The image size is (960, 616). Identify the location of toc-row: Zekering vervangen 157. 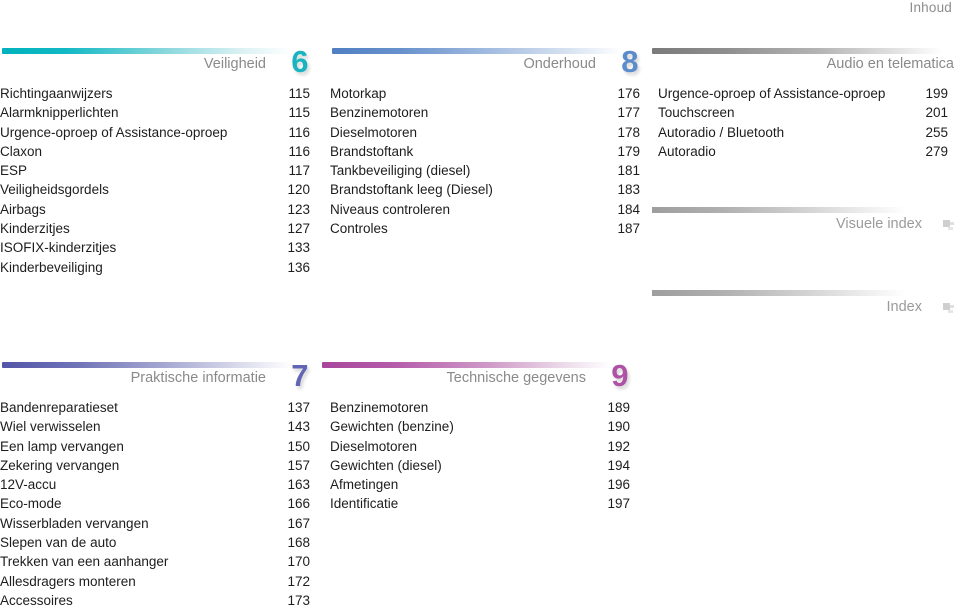
(155, 465).